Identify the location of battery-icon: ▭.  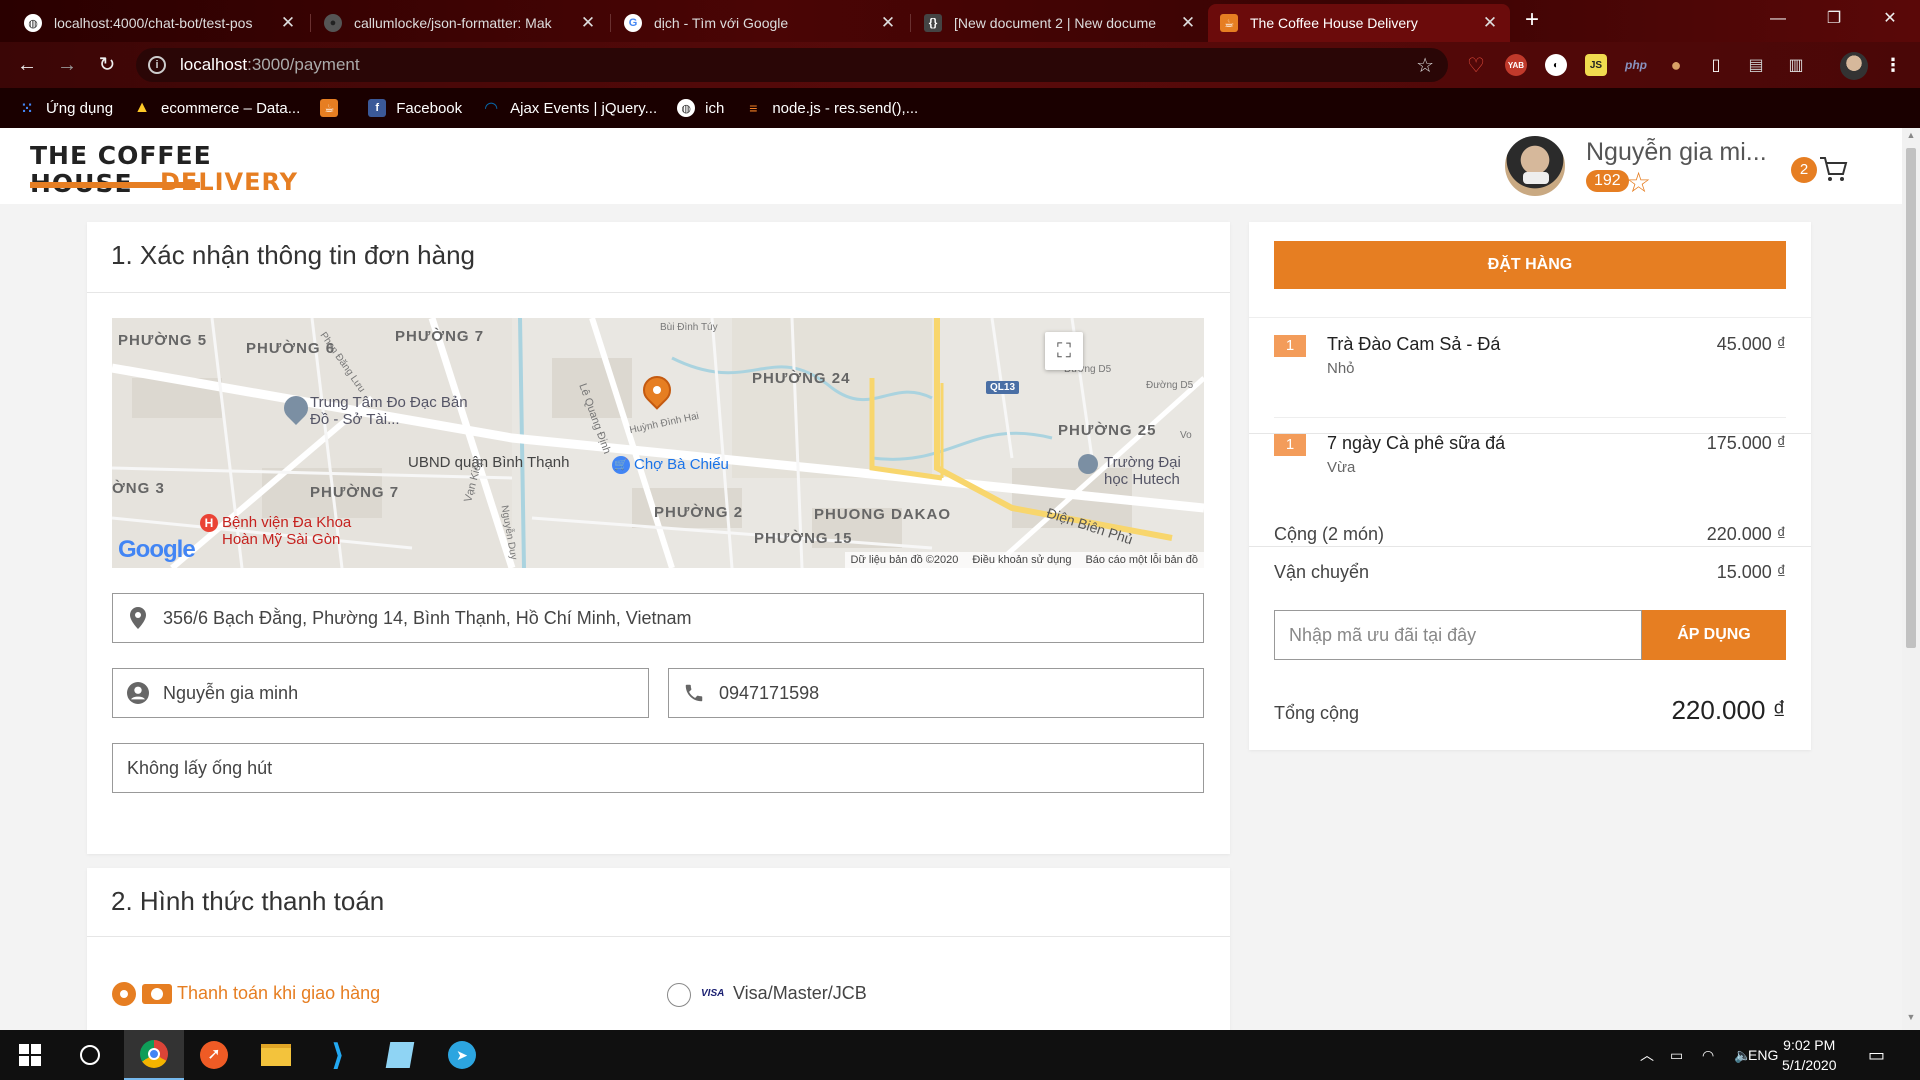
(1676, 1055).